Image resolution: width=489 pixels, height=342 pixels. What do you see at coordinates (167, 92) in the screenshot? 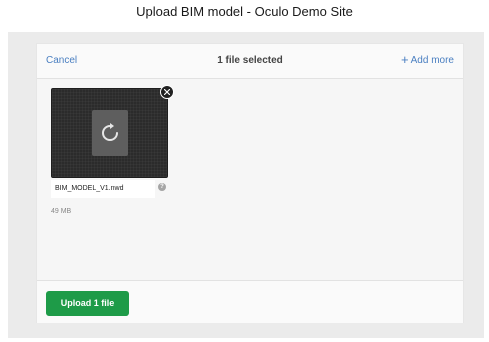
I see `close-icon` at bounding box center [167, 92].